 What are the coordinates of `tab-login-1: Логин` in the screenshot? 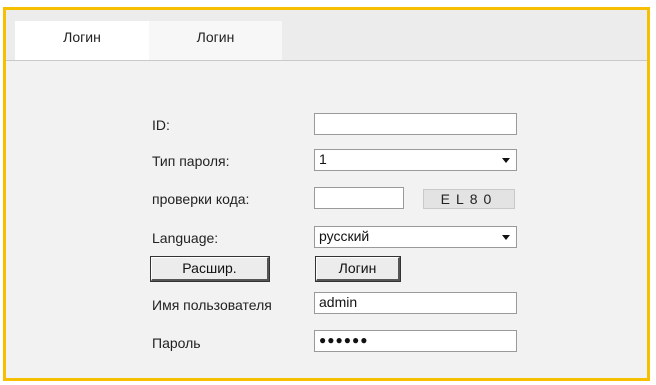 It's located at (82, 40).